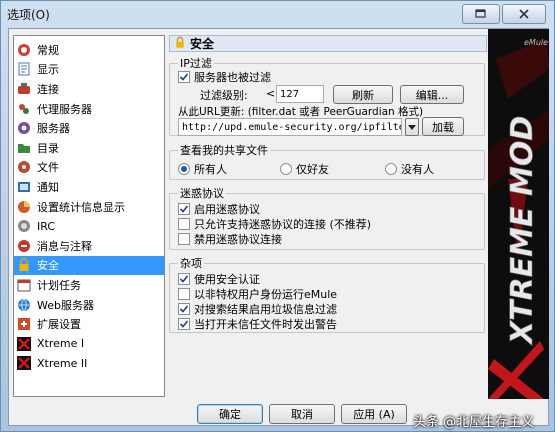  I want to click on filter-level-lt: <, so click(271, 93).